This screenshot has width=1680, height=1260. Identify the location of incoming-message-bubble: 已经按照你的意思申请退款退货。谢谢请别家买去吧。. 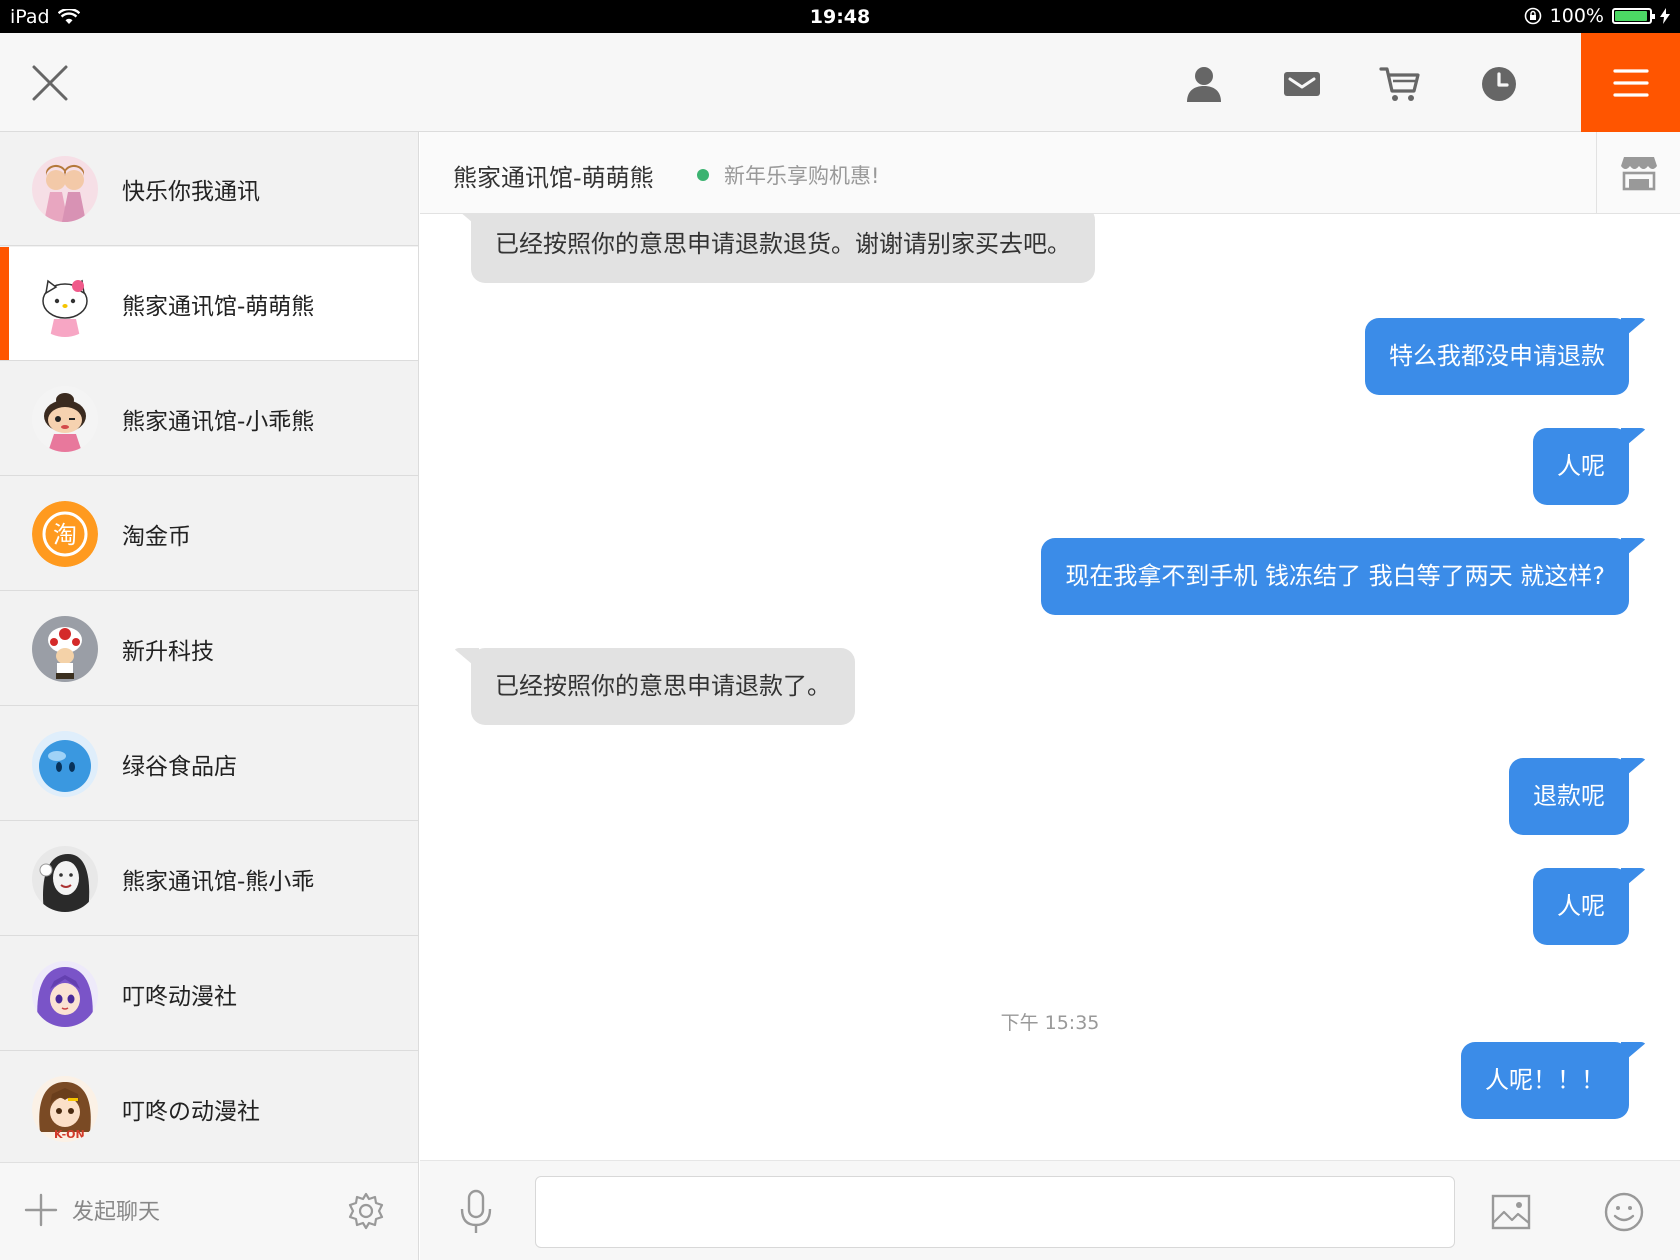
(783, 248).